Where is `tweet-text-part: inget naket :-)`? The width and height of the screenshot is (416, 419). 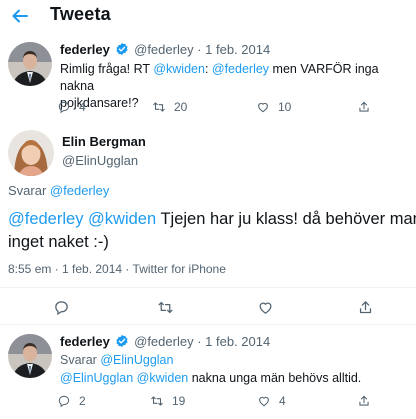
tweet-text-part: inget naket :-) is located at coordinates (58, 242).